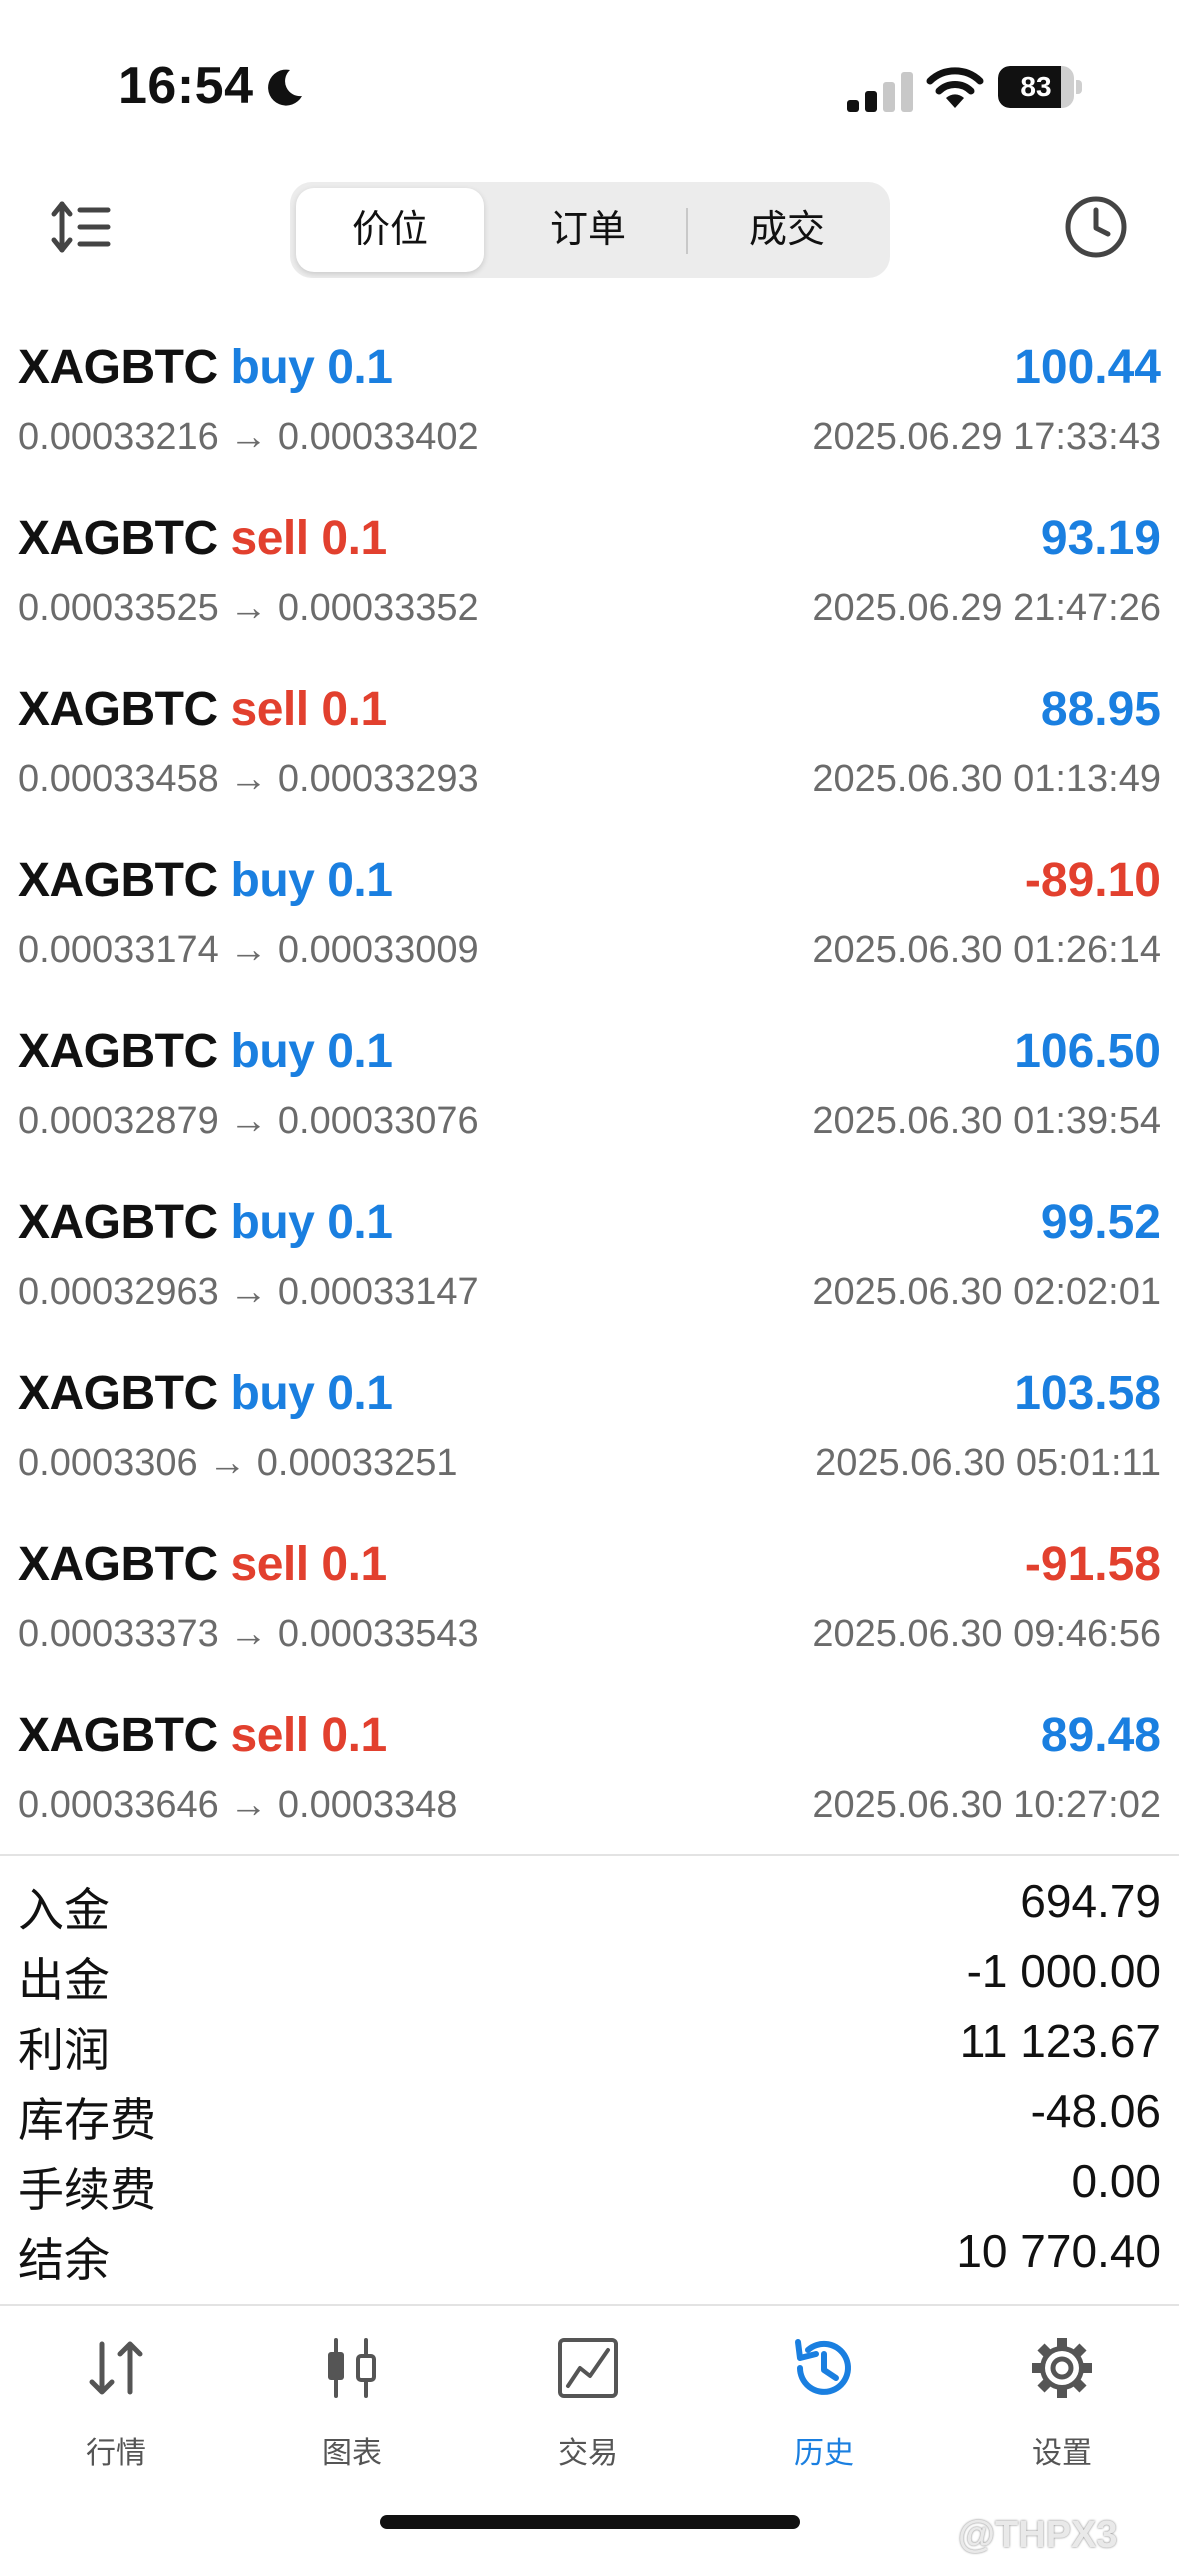  I want to click on trade-time: 2025.06.30 02:02:01, so click(986, 1292).